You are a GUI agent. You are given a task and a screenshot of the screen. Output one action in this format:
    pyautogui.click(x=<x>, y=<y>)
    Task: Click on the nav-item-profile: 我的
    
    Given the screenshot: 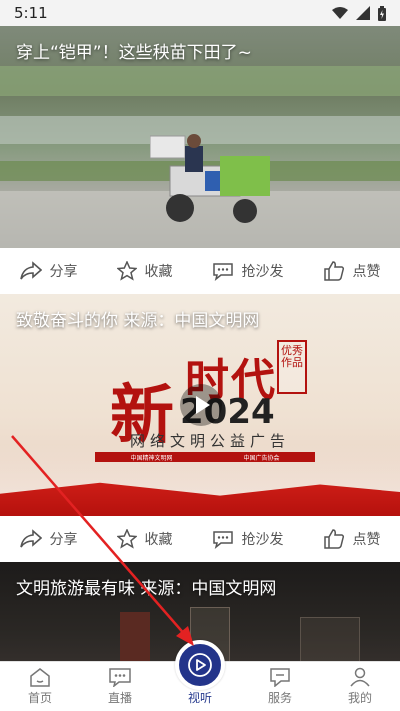 What is the action you would take?
    pyautogui.click(x=360, y=686)
    